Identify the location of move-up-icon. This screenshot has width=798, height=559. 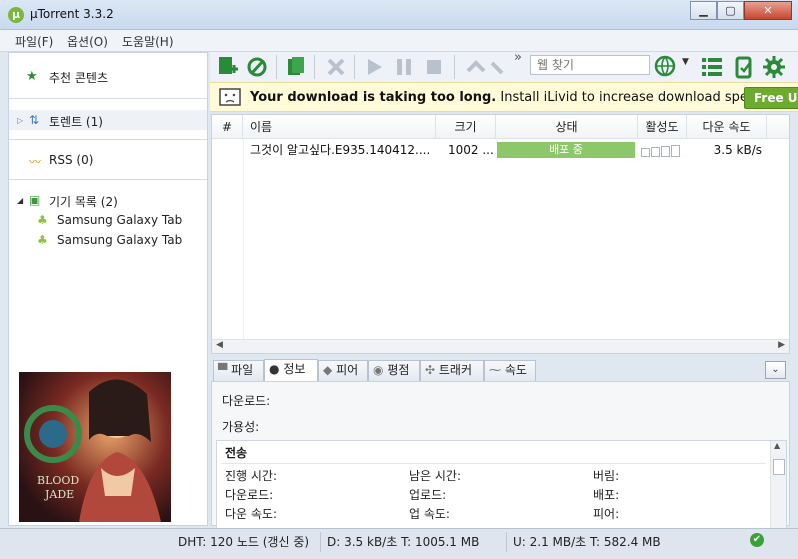
(476, 67).